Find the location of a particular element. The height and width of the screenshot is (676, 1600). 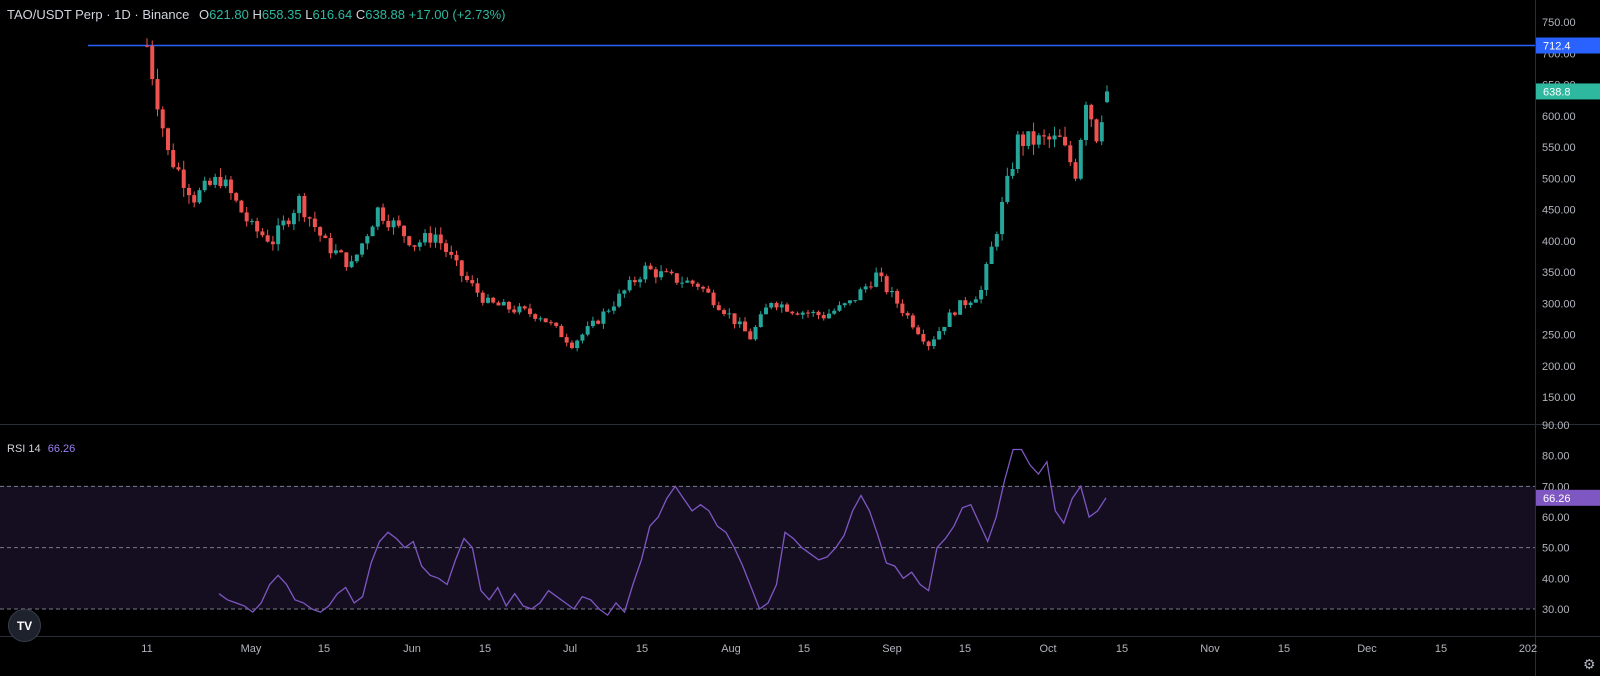

time-tick-label: Jun is located at coordinates (412, 649).